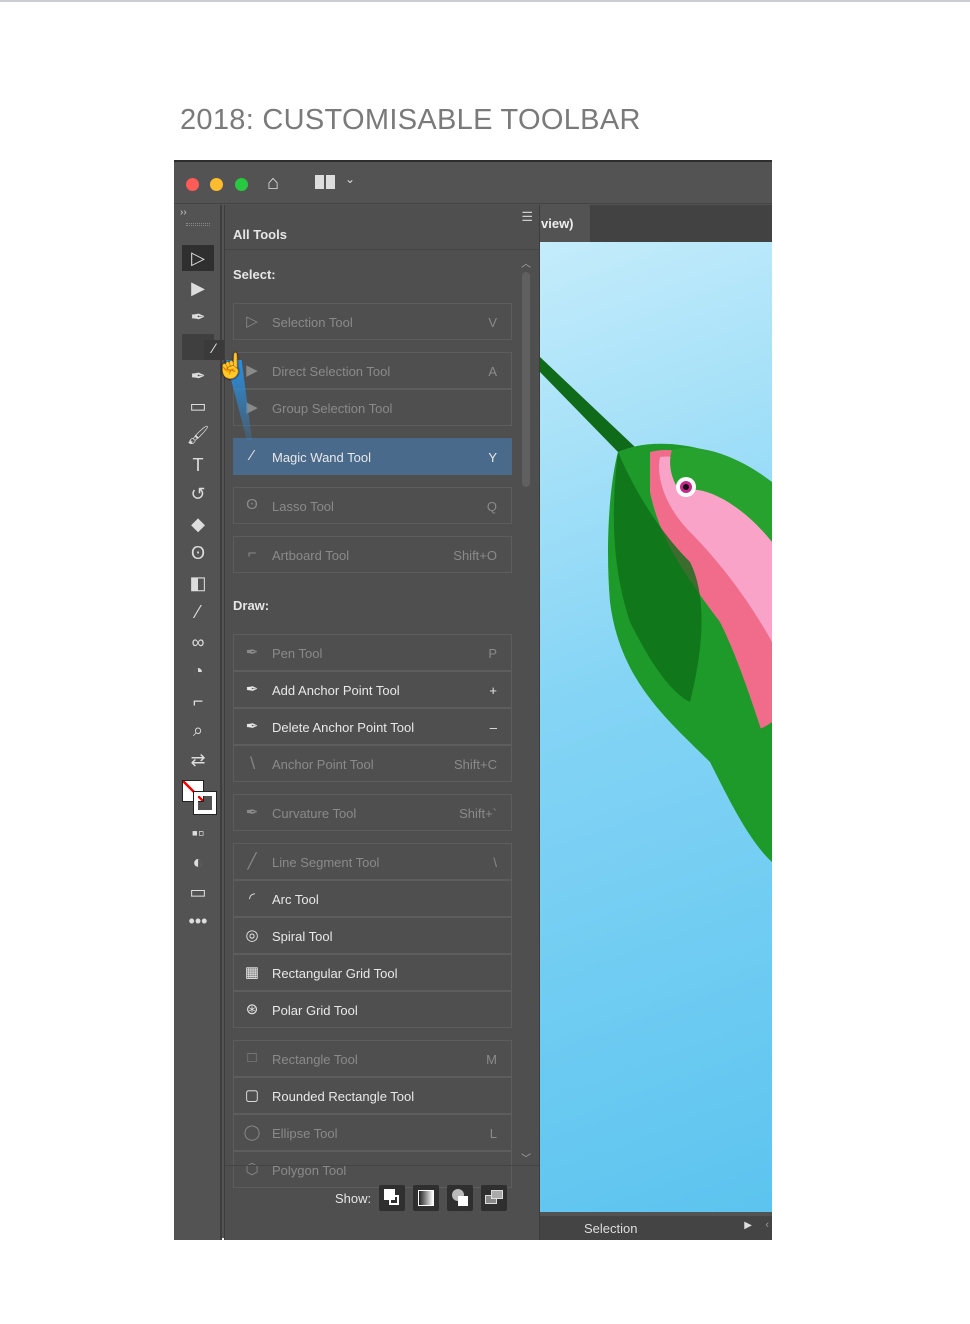 The height and width of the screenshot is (1324, 970). I want to click on panel-menu-icon: ☰, so click(527, 217).